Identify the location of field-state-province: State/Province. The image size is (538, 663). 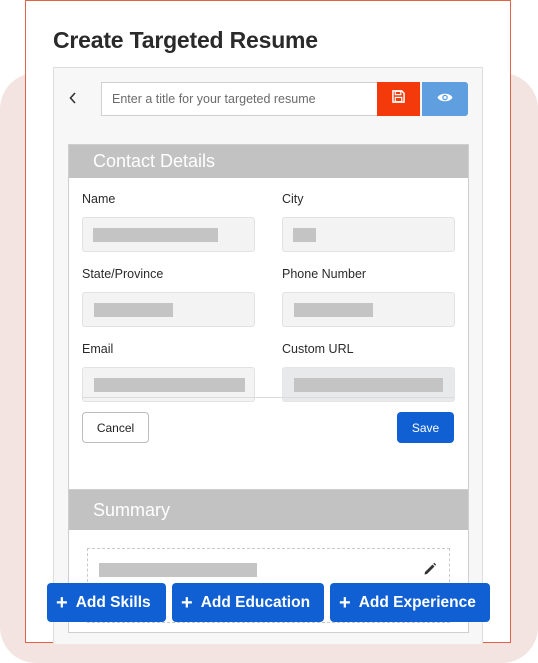
(168, 297).